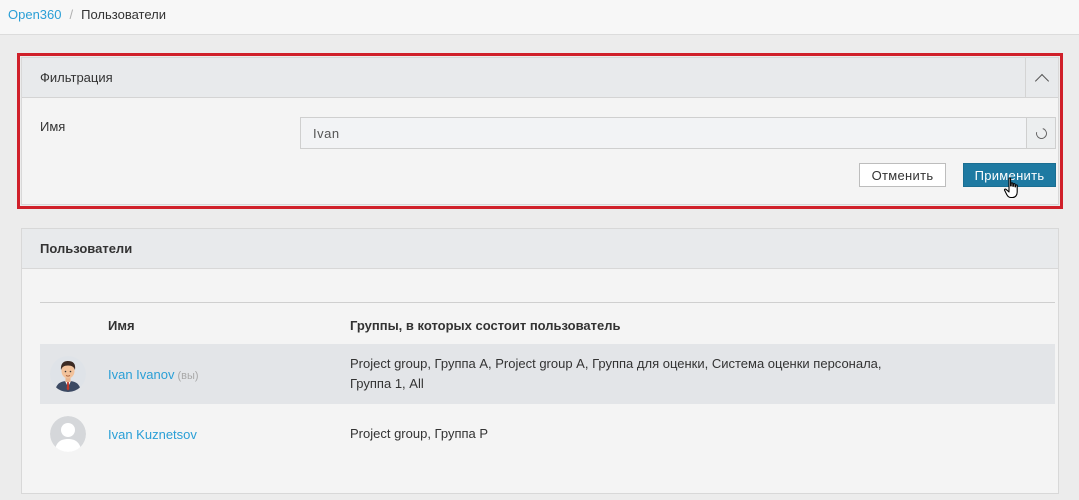 This screenshot has width=1079, height=500. What do you see at coordinates (188, 376) in the screenshot?
I see `current-user-tag: (вы)` at bounding box center [188, 376].